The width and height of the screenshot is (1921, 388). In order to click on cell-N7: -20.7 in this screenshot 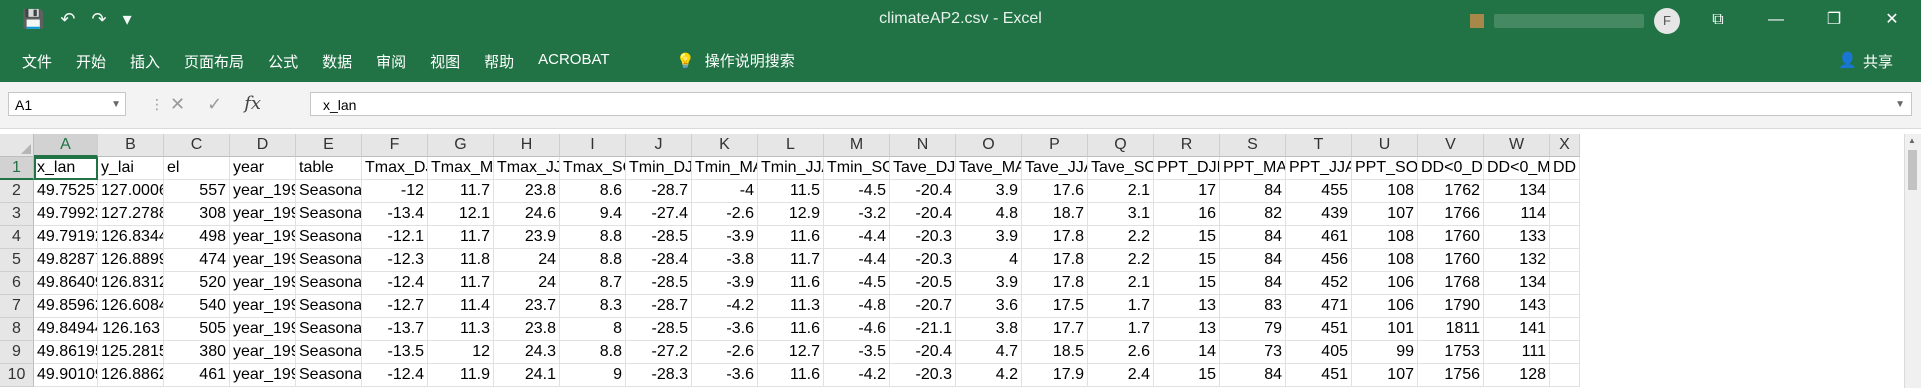, I will do `click(923, 306)`.